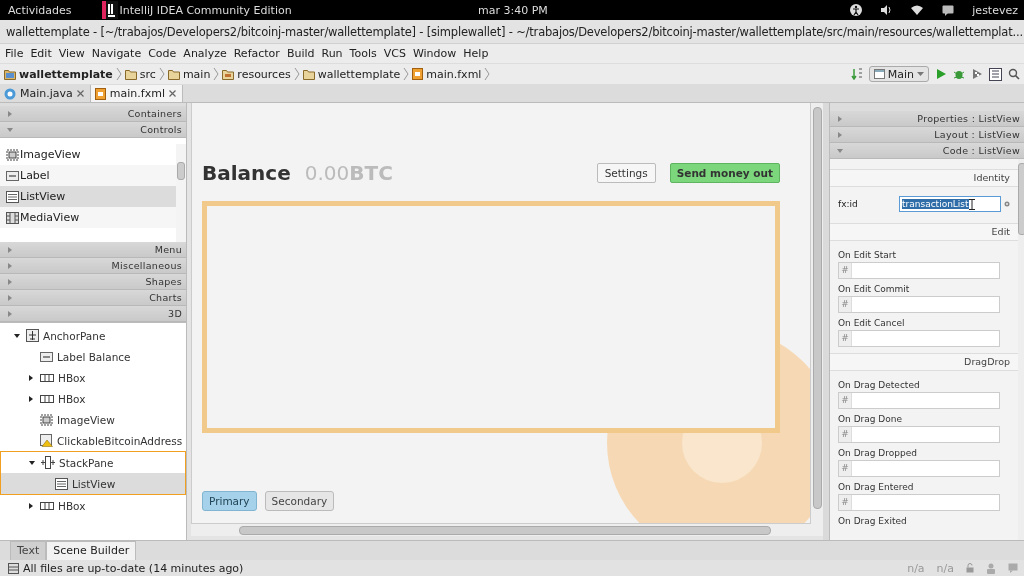 This screenshot has width=1024, height=576. I want to click on run-icon, so click(941, 74).